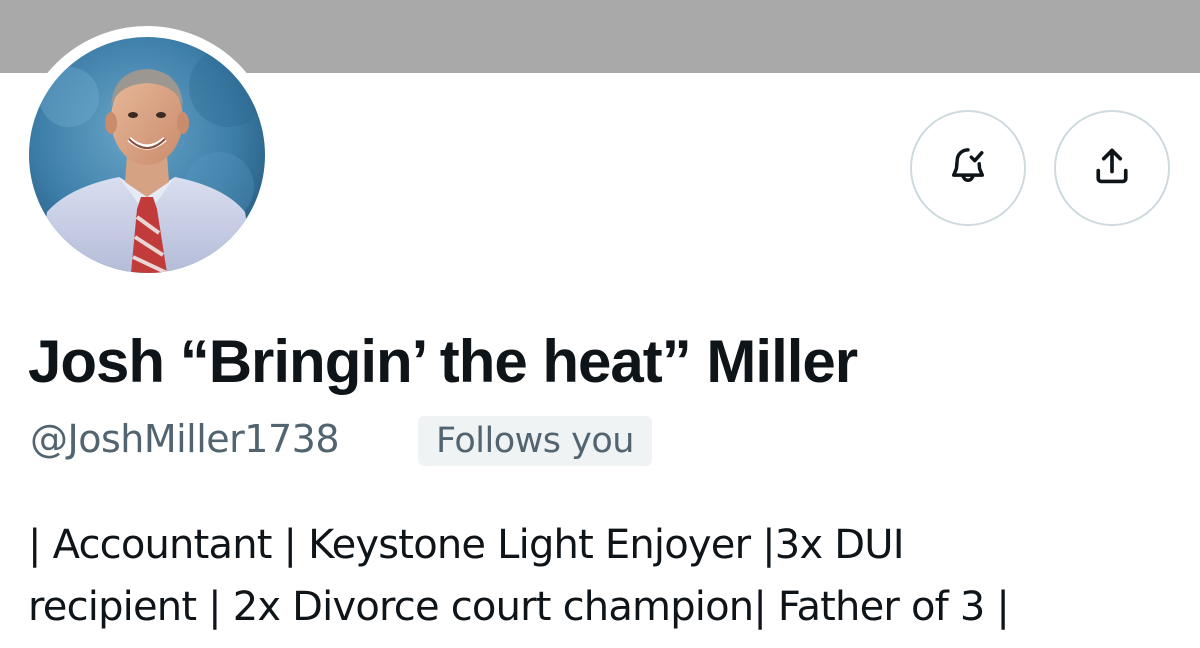 The image size is (1200, 648). Describe the element at coordinates (443, 361) in the screenshot. I see `profile-display-name: Josh “Bringin’ the heat” Miller` at that location.